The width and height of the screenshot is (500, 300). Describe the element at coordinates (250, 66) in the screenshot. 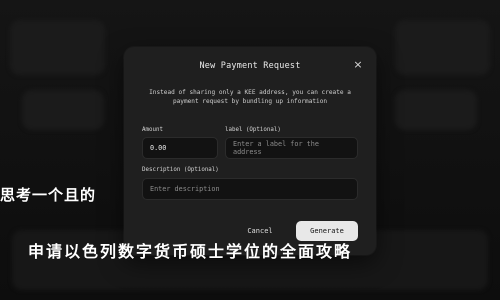

I see `modal-title: New Payment Request` at that location.